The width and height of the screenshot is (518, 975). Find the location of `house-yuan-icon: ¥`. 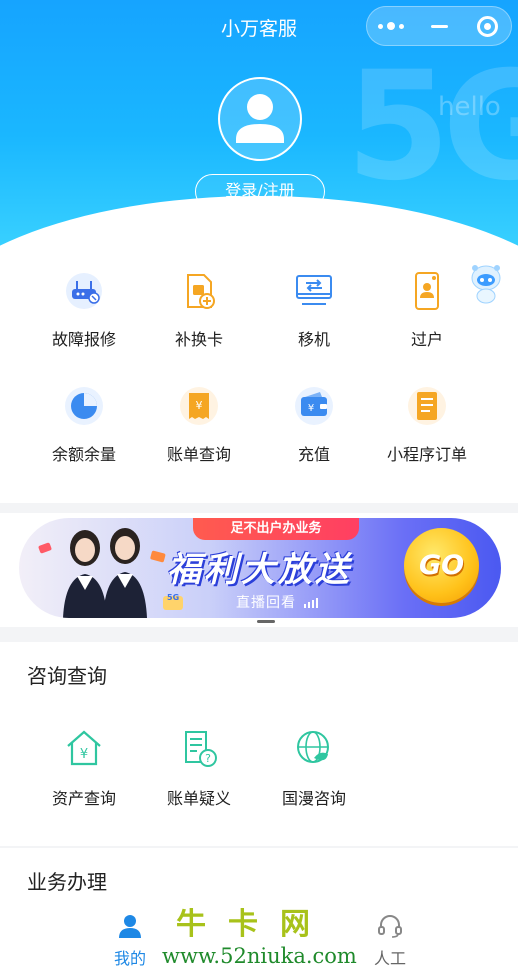

house-yuan-icon: ¥ is located at coordinates (84, 748).